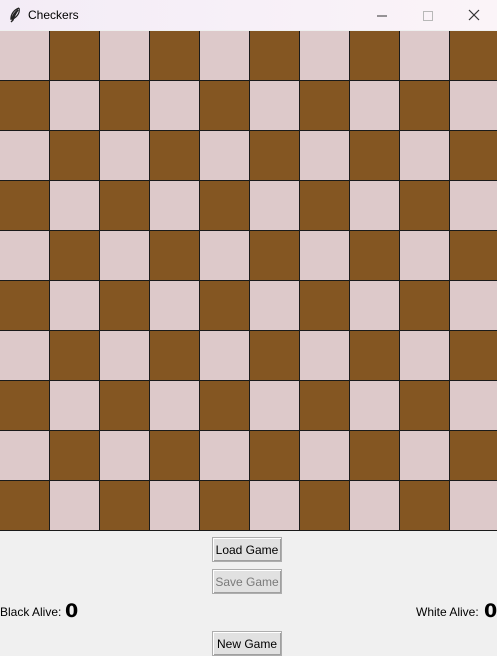 The height and width of the screenshot is (656, 497). Describe the element at coordinates (247, 549) in the screenshot. I see `load-game-button: Load Game` at that location.